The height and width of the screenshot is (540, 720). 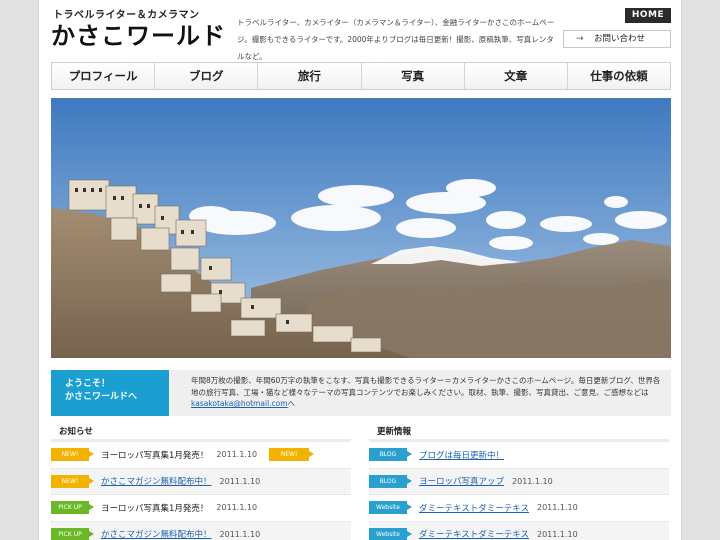 I want to click on contact-button: → お問い合わせ, so click(x=617, y=39).